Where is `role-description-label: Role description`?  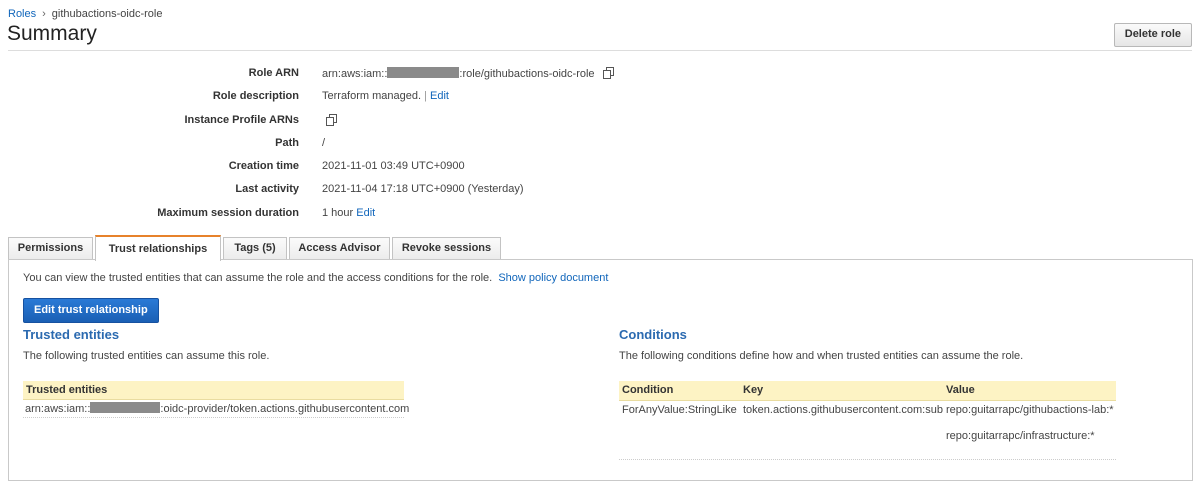 role-description-label: Role description is located at coordinates (255, 96).